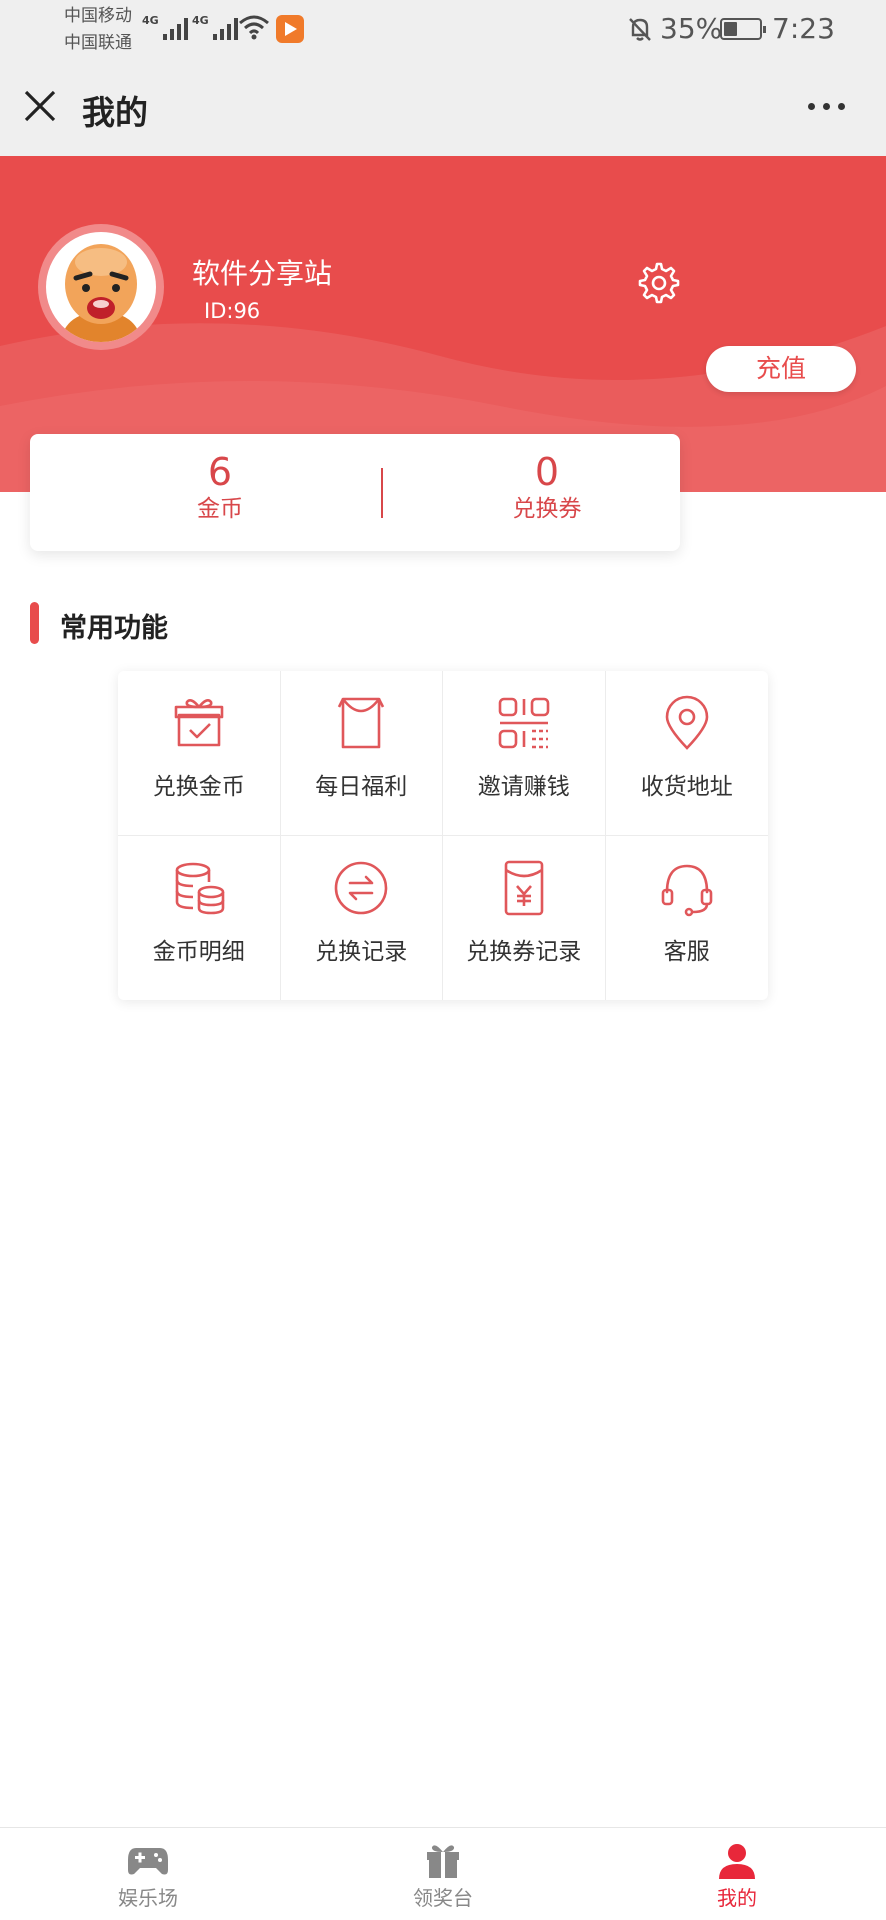  Describe the element at coordinates (524, 917) in the screenshot. I see `function-voucher-records: 兑换券记录` at that location.